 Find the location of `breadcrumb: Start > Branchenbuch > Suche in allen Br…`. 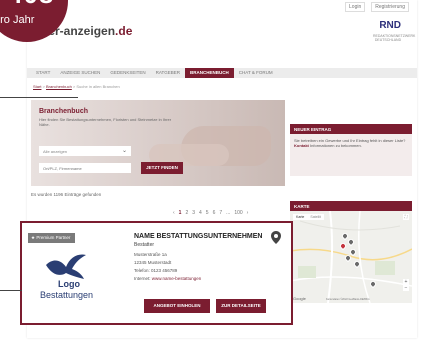

breadcrumb: Start > Branchenbuch > Suche in allen Br… is located at coordinates (76, 86).